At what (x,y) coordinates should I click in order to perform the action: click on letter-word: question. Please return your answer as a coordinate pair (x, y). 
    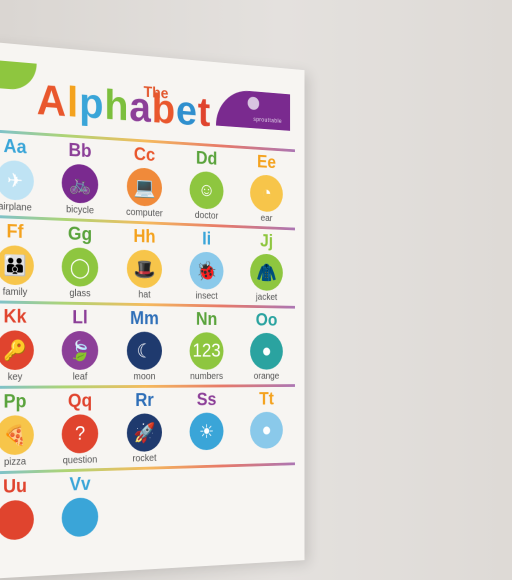
    Looking at the image, I should click on (80, 460).